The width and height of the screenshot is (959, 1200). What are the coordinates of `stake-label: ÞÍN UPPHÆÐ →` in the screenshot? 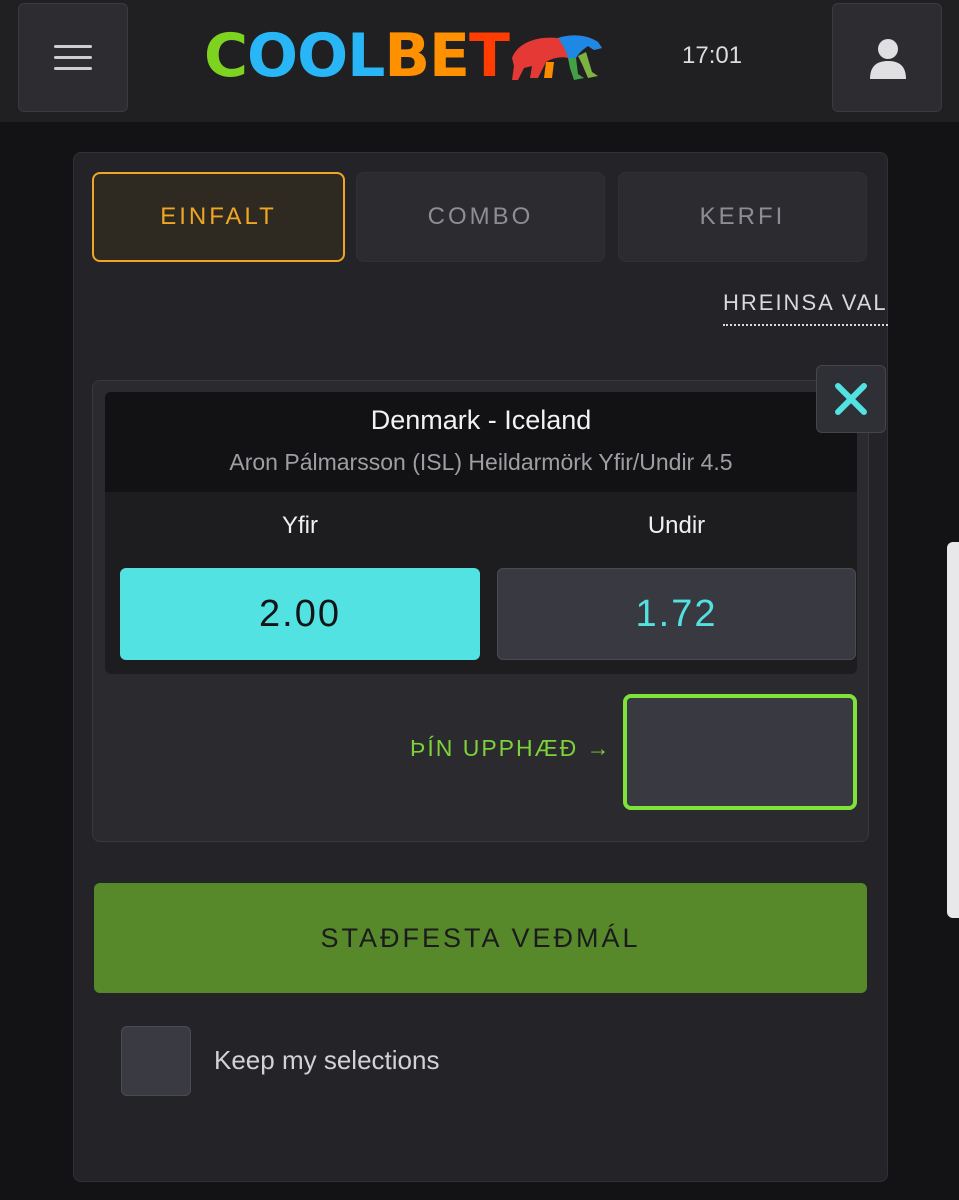 It's located at (511, 748).